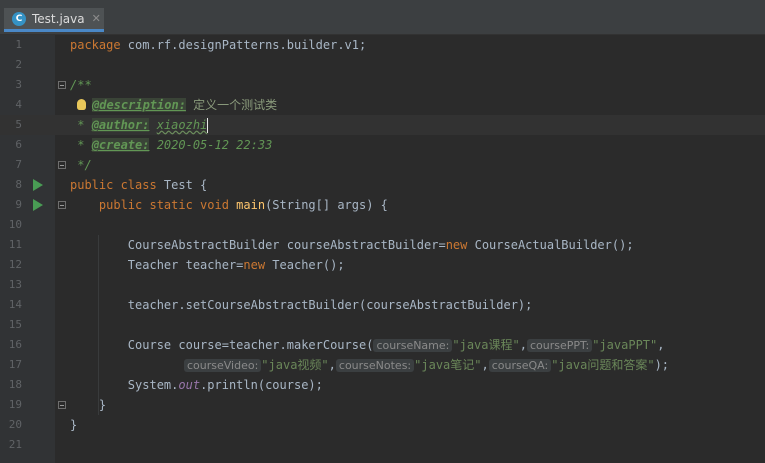 The height and width of the screenshot is (463, 765). What do you see at coordinates (382, 385) in the screenshot?
I see `code-line: 18 System.out.println(course);` at bounding box center [382, 385].